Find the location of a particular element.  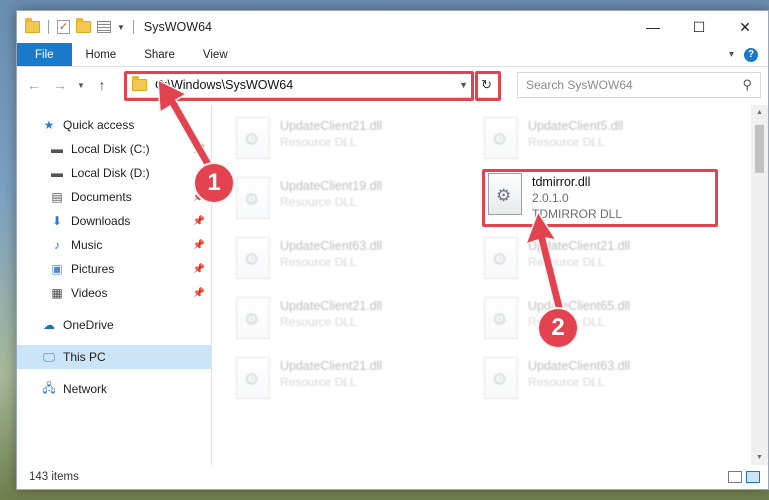

quick-access-toolbar: ✓ ▼ is located at coordinates (76, 26).